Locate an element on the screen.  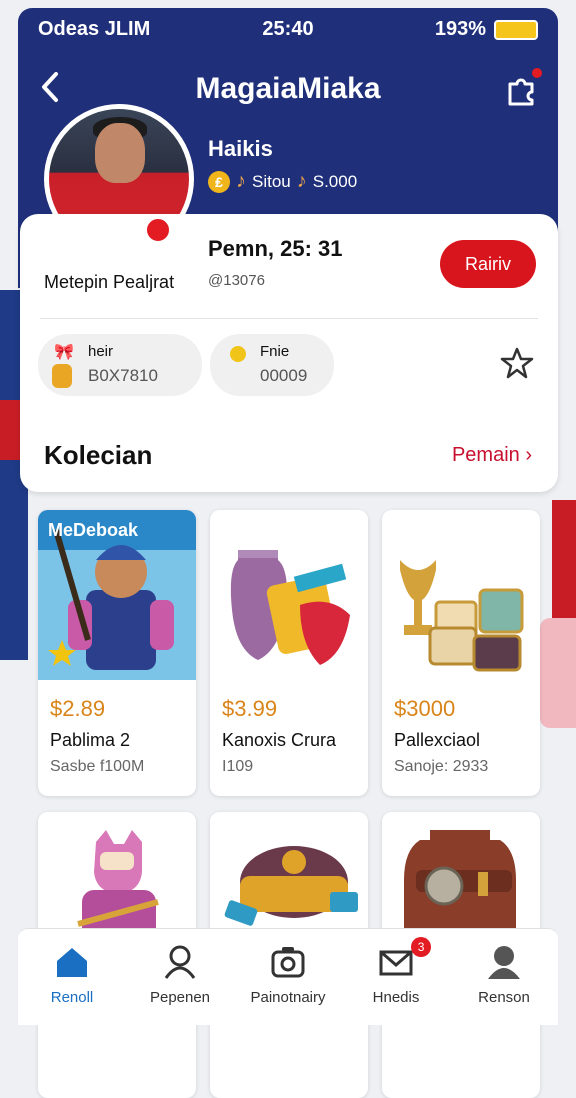
chip-value: B0X7810 is located at coordinates (123, 375).